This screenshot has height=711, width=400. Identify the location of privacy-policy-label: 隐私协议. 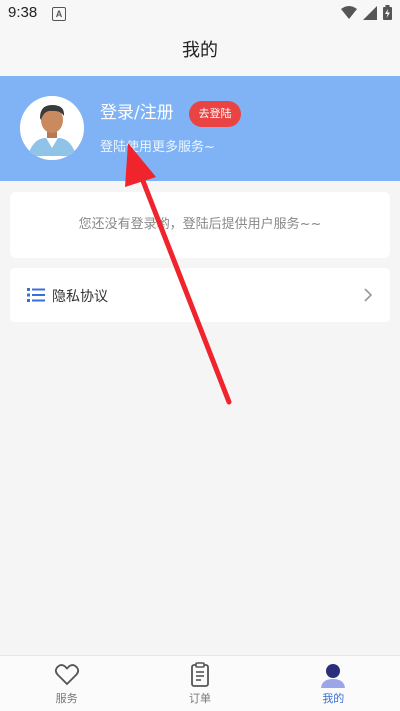
(80, 297).